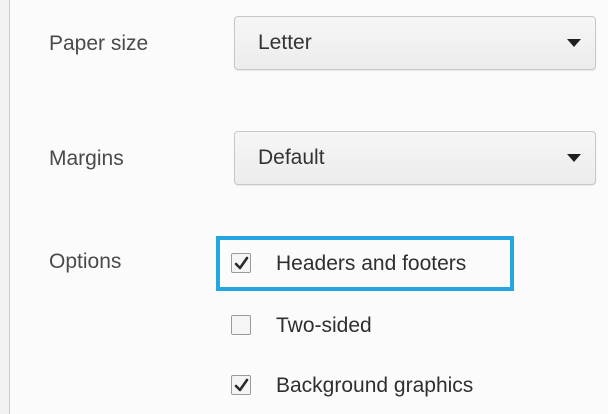 The height and width of the screenshot is (414, 608). Describe the element at coordinates (85, 261) in the screenshot. I see `options-label: Options` at that location.